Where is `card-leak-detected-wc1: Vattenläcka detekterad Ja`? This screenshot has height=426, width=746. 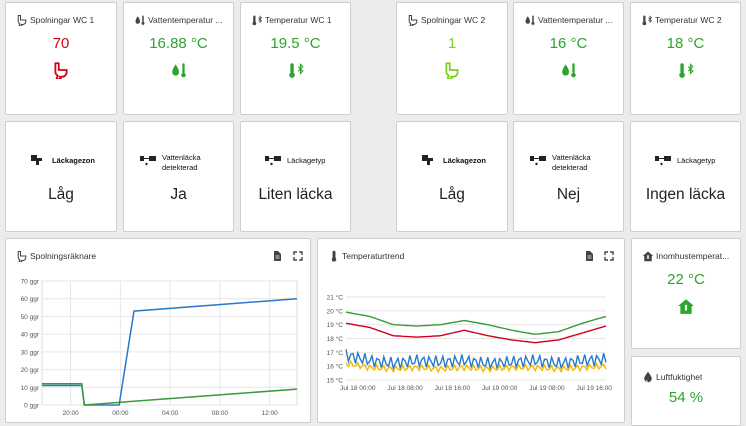 card-leak-detected-wc1: Vattenläcka detekterad Ja is located at coordinates (178, 176).